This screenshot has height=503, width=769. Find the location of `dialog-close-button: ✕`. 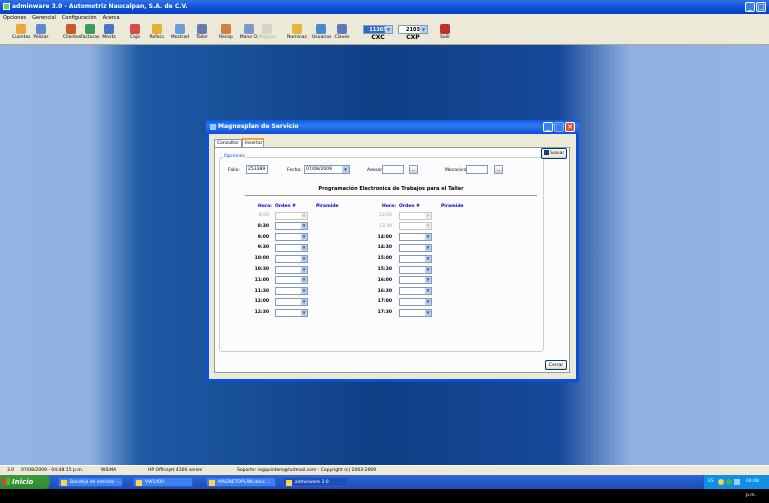

dialog-close-button: ✕ is located at coordinates (570, 127).